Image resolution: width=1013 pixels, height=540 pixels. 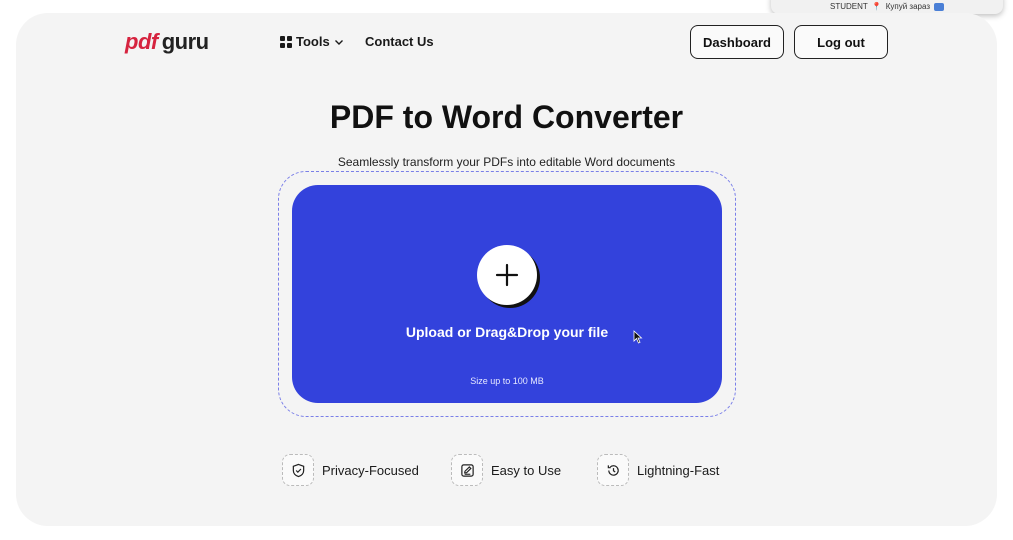 I want to click on add-file-button, so click(x=507, y=275).